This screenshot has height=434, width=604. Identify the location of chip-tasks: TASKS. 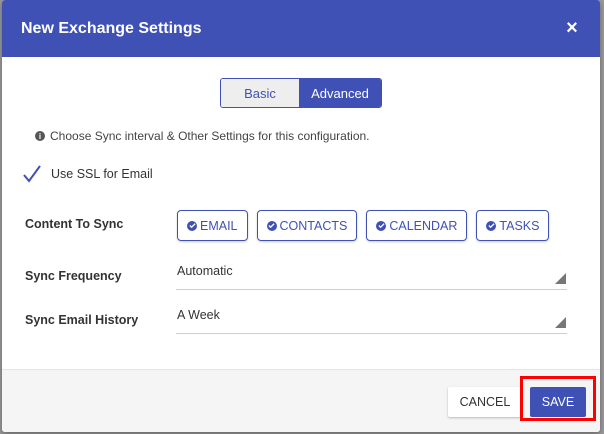
(513, 225).